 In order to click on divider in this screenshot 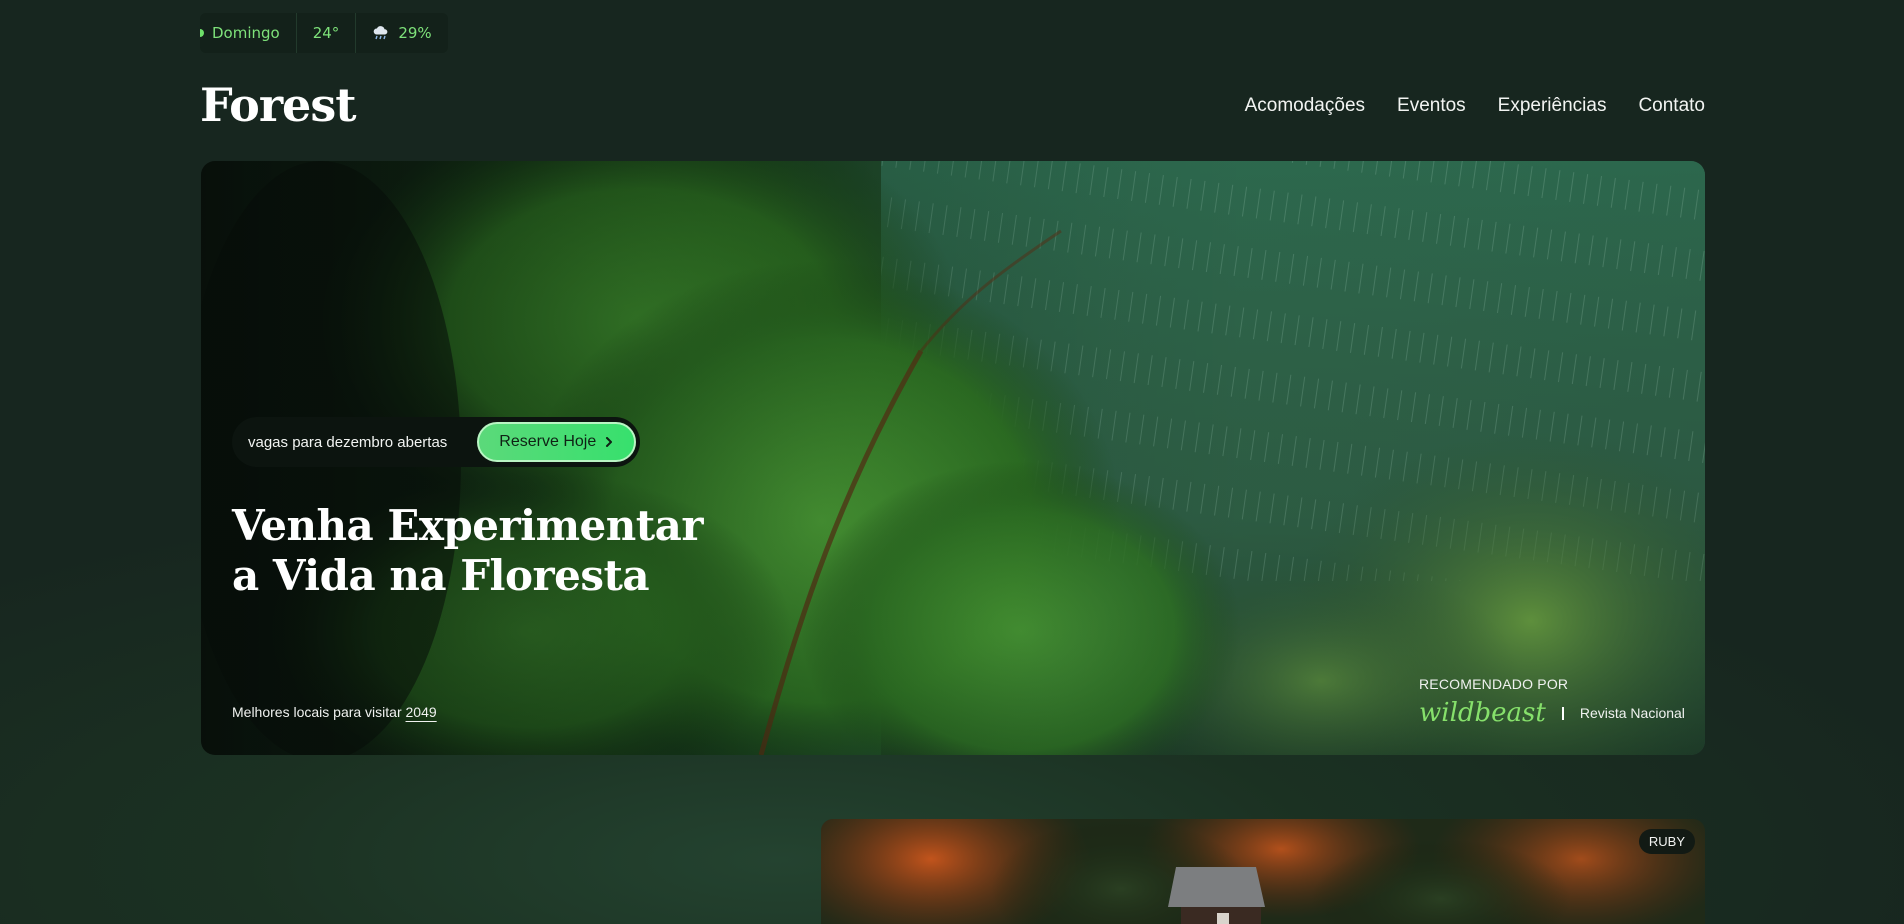, I will do `click(1562, 713)`.